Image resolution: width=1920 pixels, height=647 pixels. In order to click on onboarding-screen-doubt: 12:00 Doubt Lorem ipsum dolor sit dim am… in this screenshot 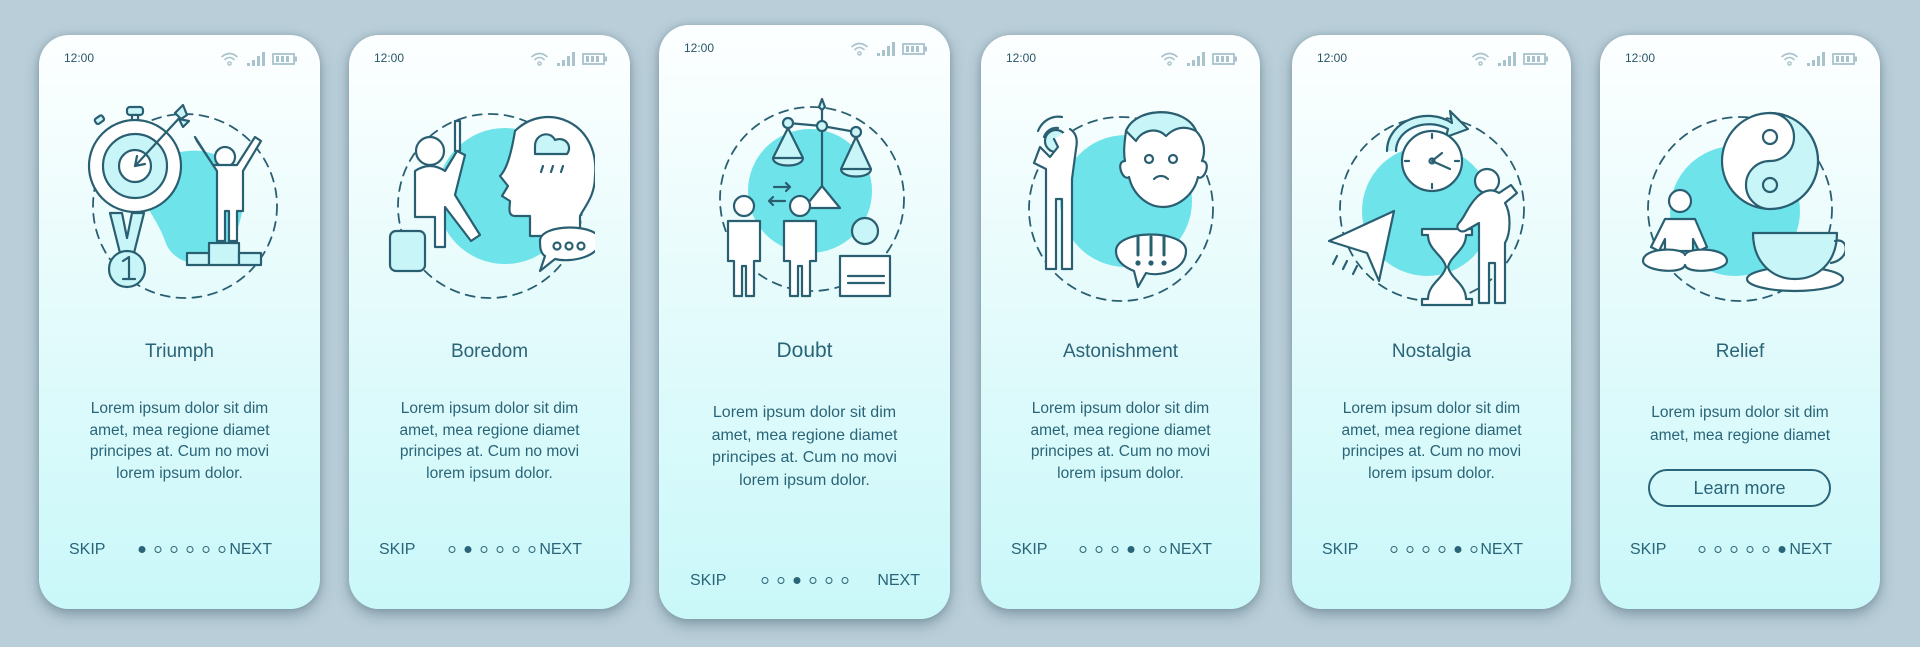, I will do `click(804, 322)`.